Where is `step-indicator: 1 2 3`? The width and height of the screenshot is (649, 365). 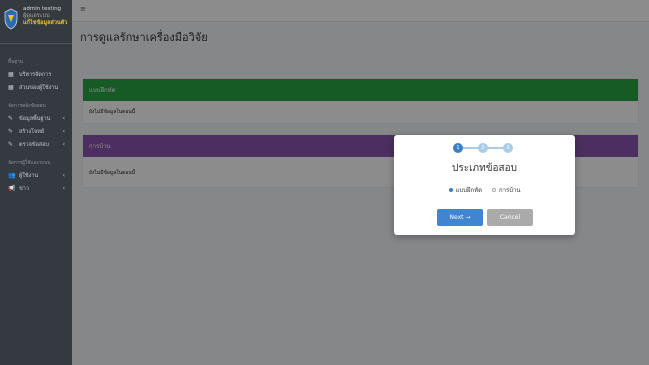
step-indicator: 1 2 3 is located at coordinates (483, 148).